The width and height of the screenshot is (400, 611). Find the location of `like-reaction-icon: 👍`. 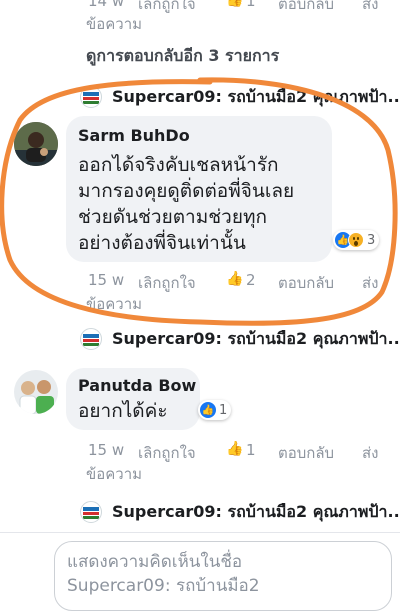

like-reaction-icon: 👍 is located at coordinates (208, 410).